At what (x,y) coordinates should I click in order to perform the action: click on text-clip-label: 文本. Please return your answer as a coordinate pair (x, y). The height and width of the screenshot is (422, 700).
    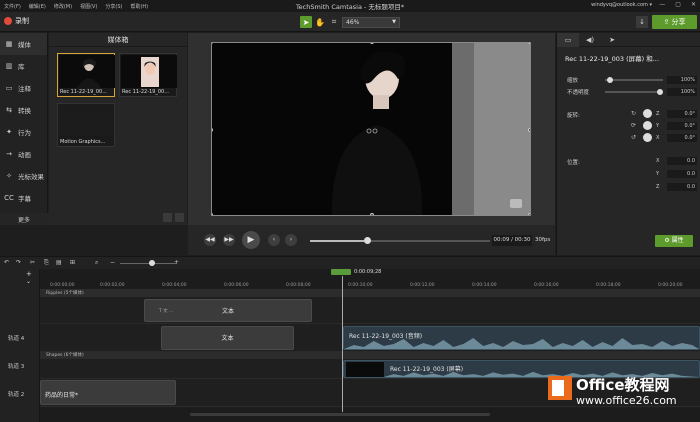
    Looking at the image, I should click on (227, 338).